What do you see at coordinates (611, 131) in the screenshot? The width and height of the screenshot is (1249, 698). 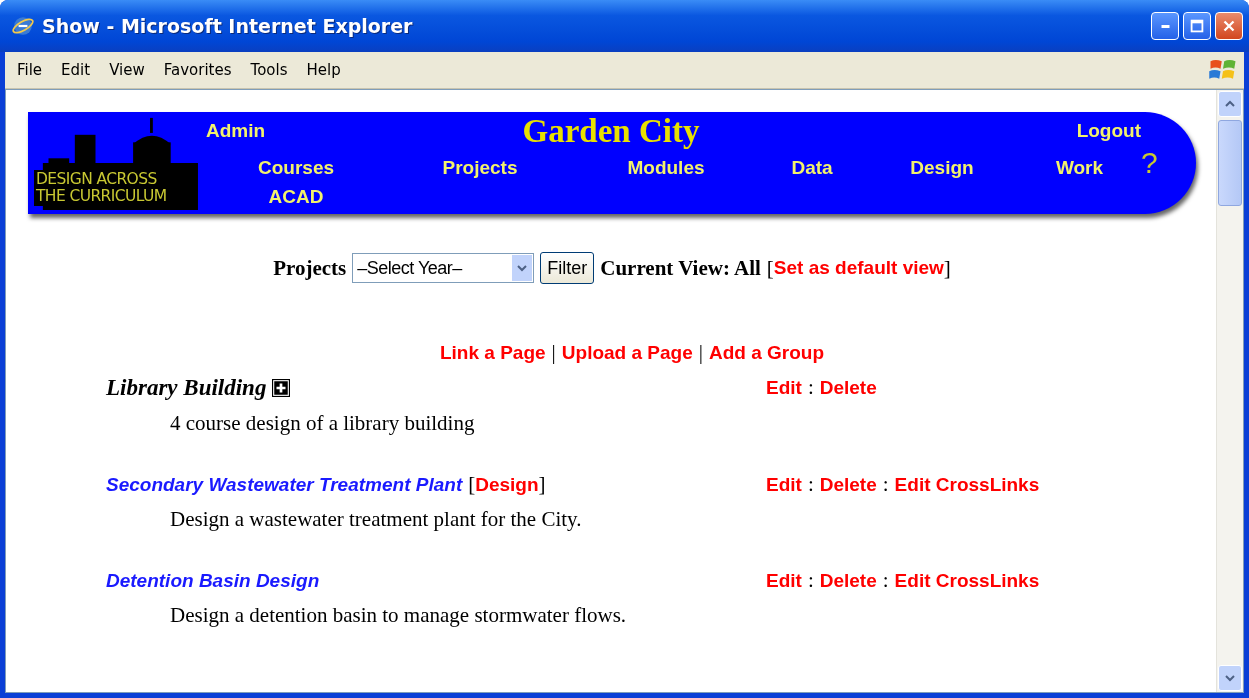 I see `site-title: Garden City` at bounding box center [611, 131].